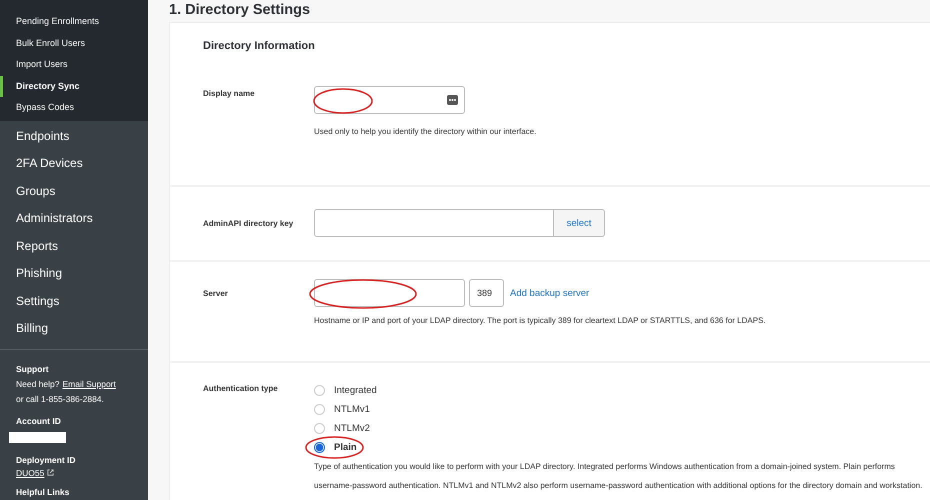 The image size is (930, 500). What do you see at coordinates (550, 293) in the screenshot?
I see `add-backup-server-link: Add backup server` at bounding box center [550, 293].